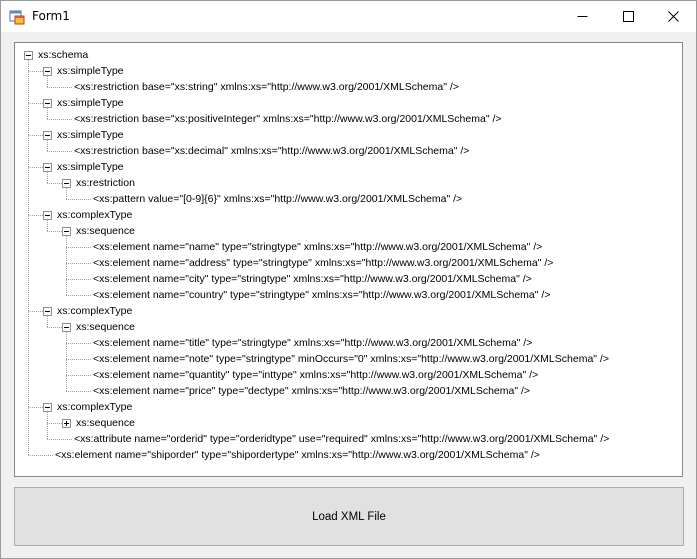 The width and height of the screenshot is (697, 559). Describe the element at coordinates (105, 183) in the screenshot. I see `tree-node: xs:restriction` at that location.